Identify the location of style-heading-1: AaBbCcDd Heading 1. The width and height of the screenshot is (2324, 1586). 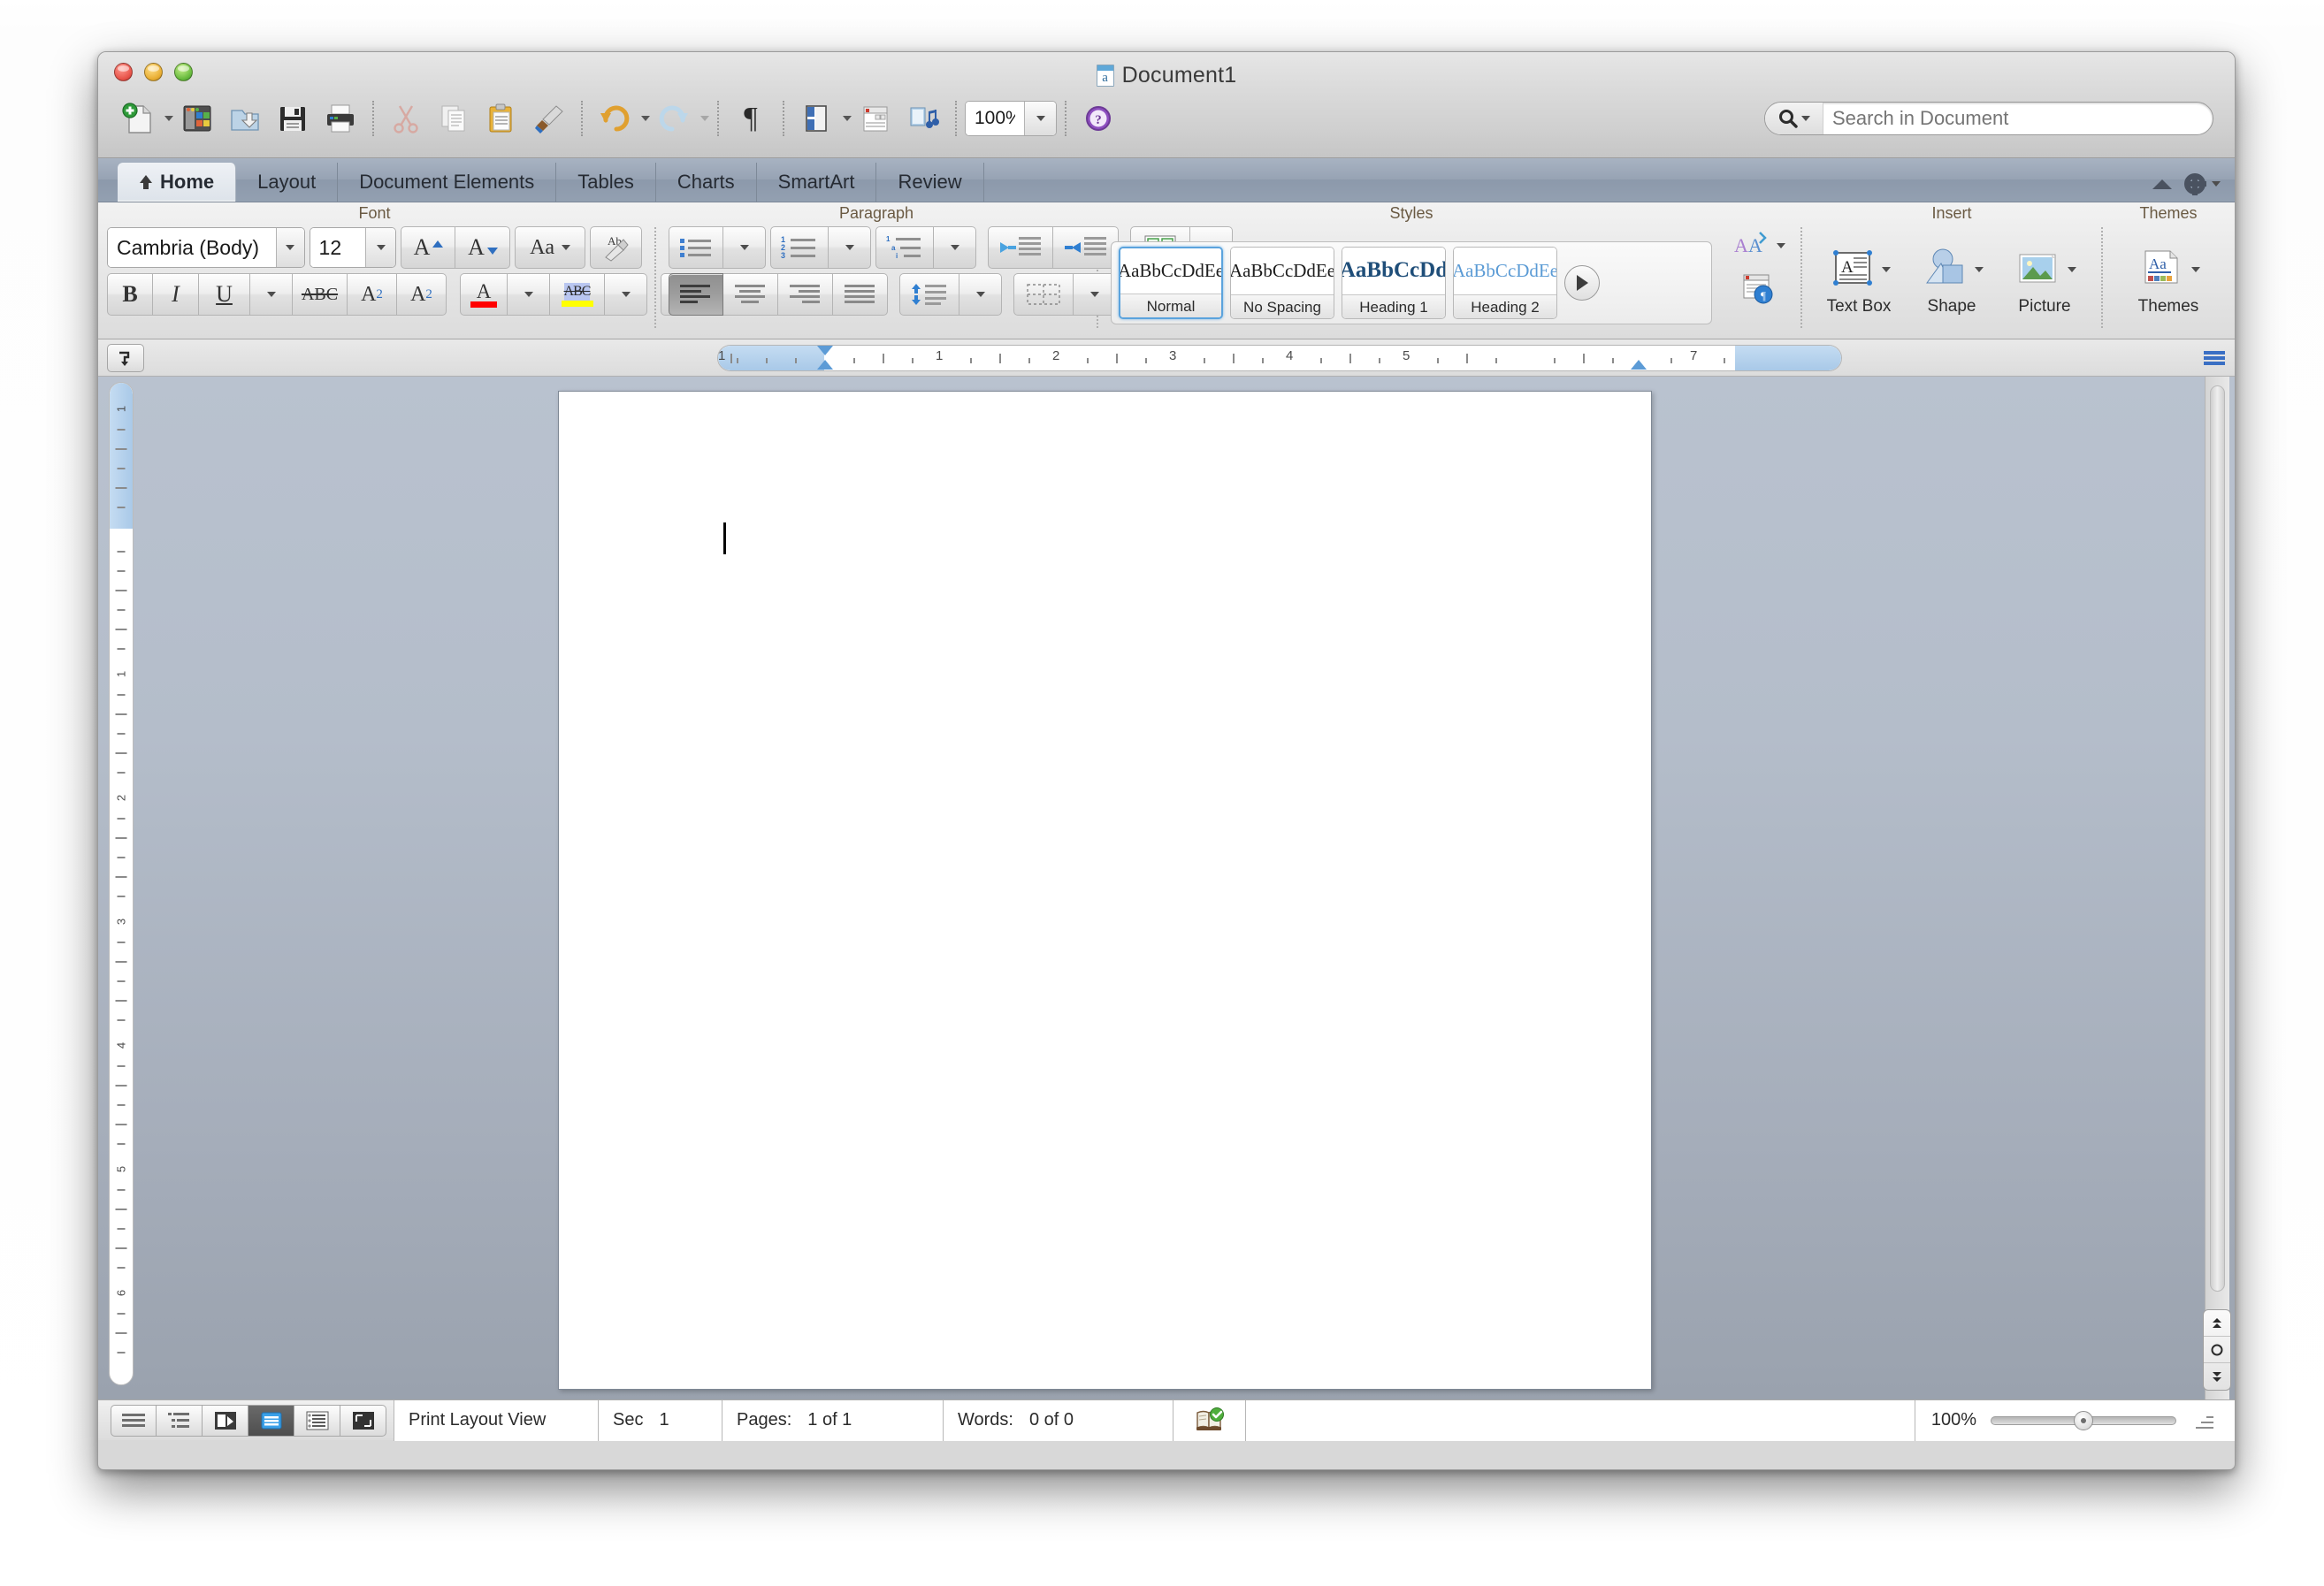
(1394, 282).